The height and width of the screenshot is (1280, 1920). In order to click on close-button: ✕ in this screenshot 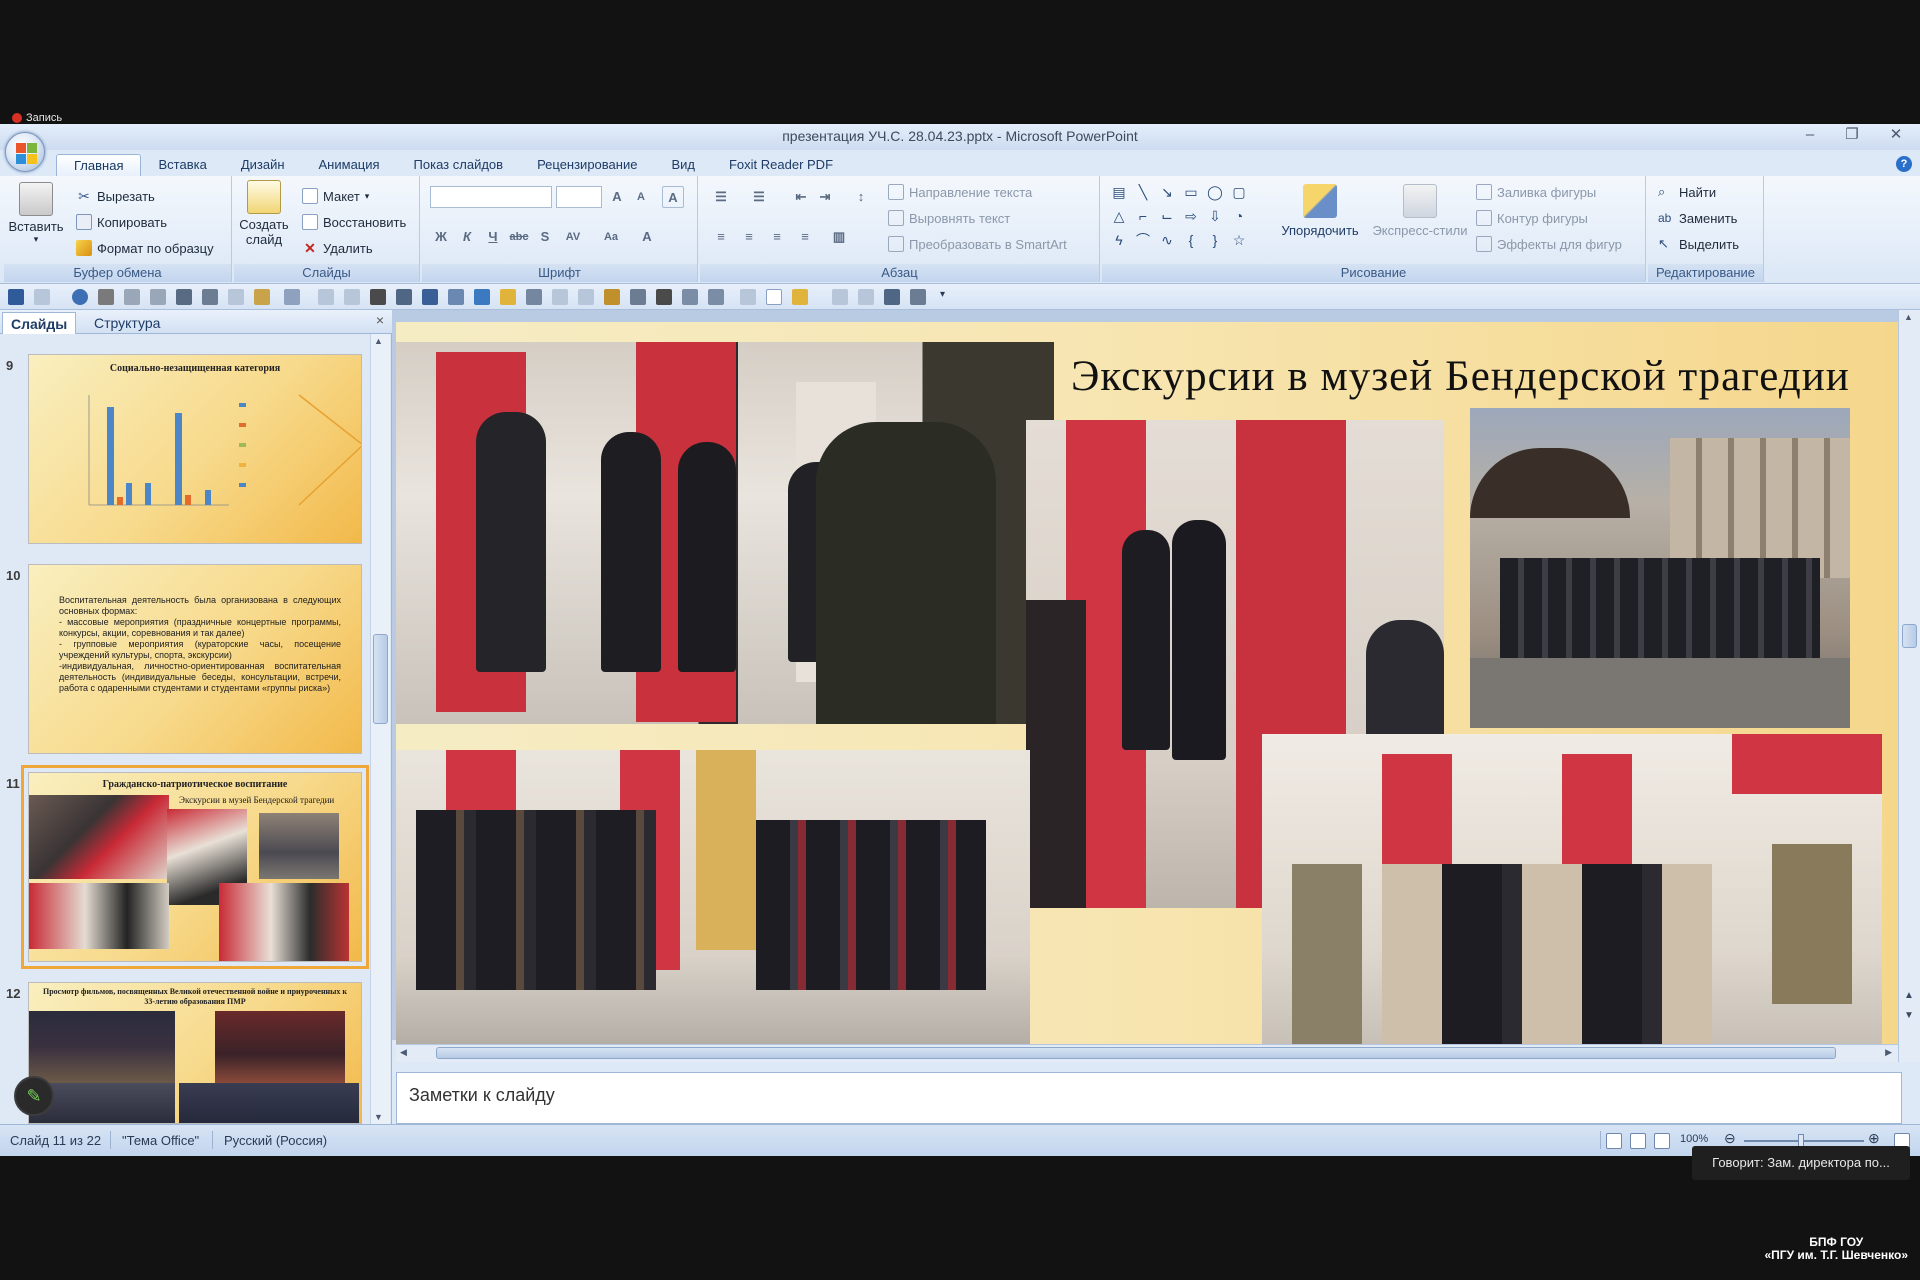, I will do `click(1896, 136)`.